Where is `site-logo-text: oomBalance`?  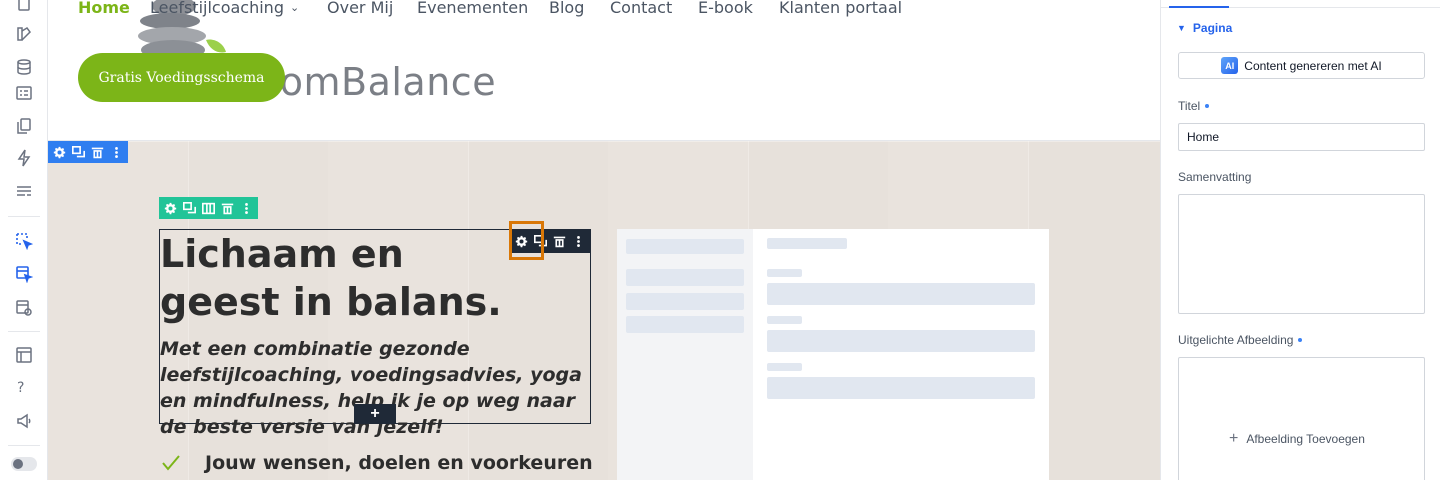
site-logo-text: oomBalance is located at coordinates (376, 82).